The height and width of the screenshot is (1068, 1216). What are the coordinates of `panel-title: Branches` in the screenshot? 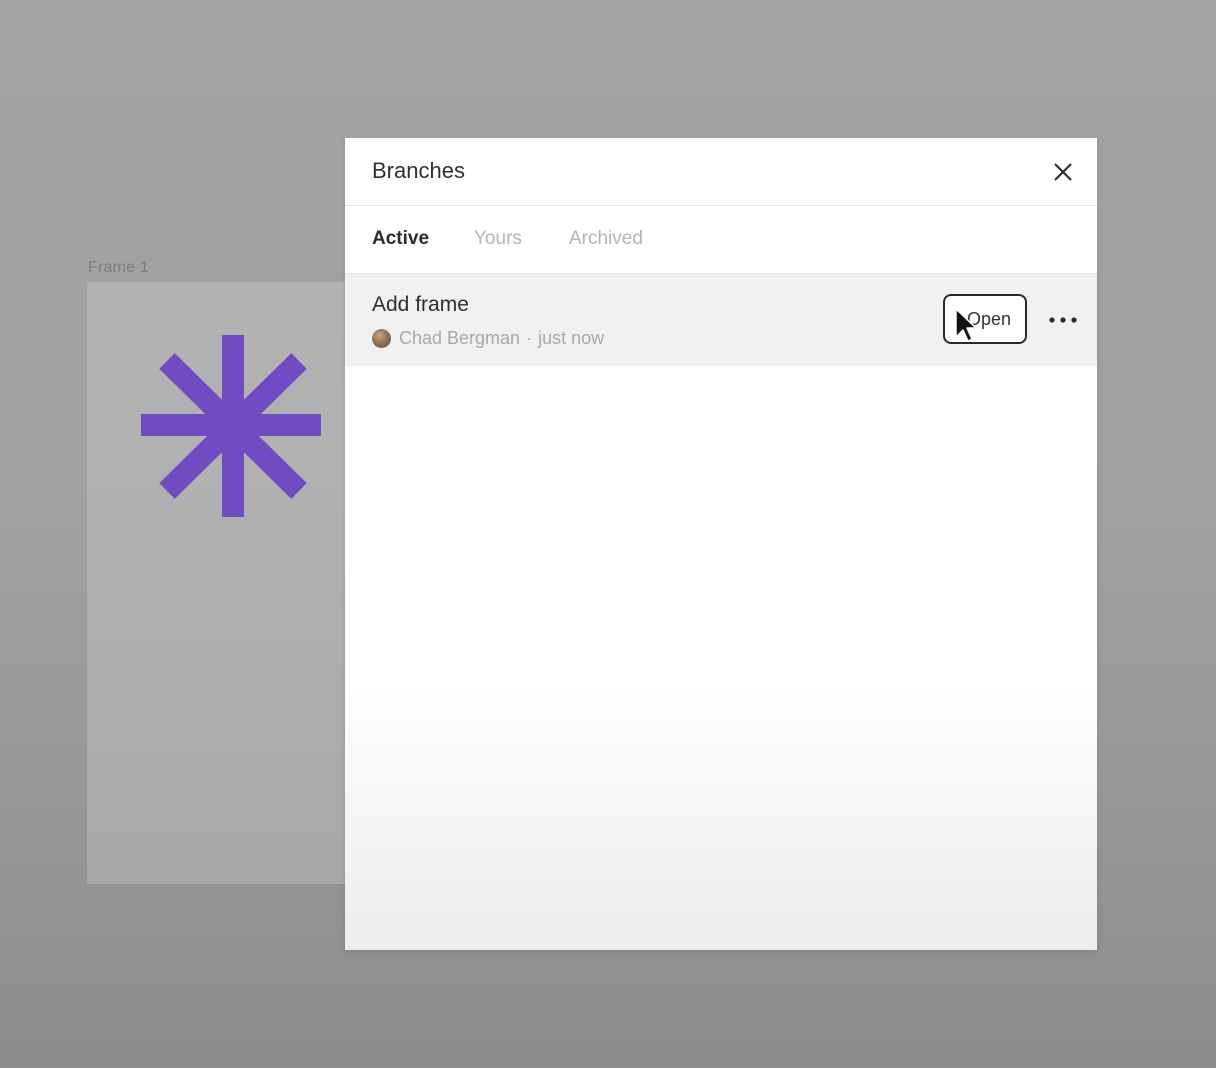 It's located at (418, 170).